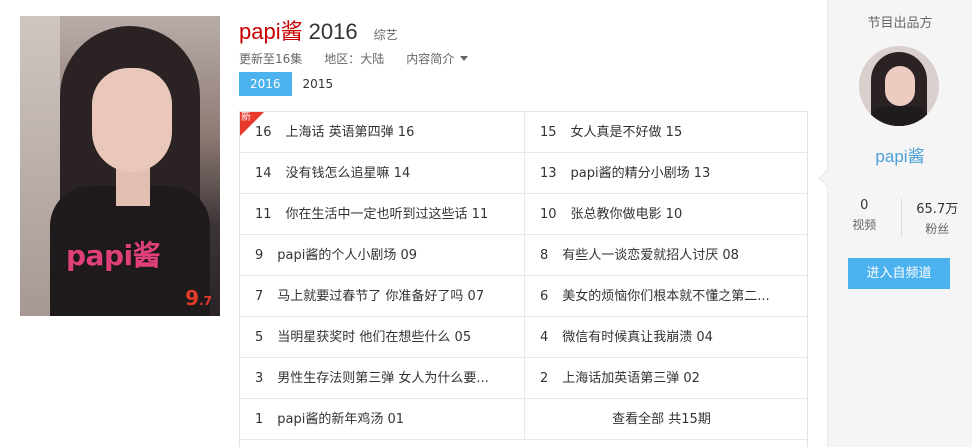 The height and width of the screenshot is (447, 972). Describe the element at coordinates (259, 337) in the screenshot. I see `episode-number: 5` at that location.